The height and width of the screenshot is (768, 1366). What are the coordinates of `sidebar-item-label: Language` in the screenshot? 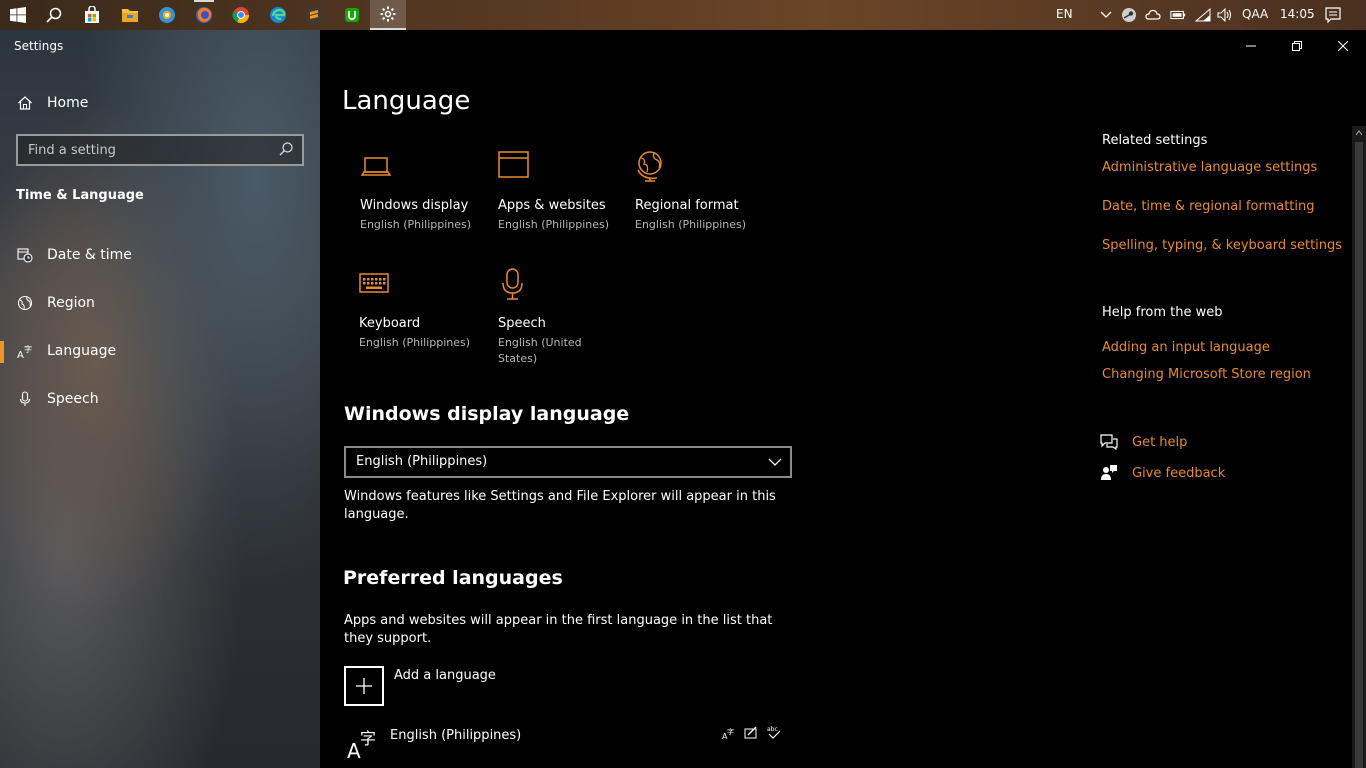 It's located at (82, 351).